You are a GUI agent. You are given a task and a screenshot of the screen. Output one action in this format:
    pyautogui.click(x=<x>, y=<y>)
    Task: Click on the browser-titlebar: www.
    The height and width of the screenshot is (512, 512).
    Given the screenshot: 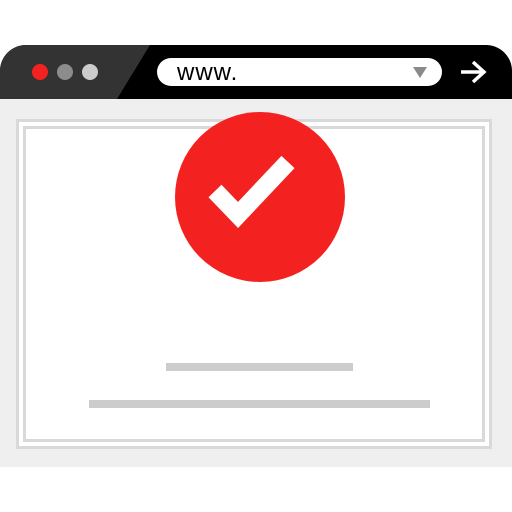 What is the action you would take?
    pyautogui.click(x=256, y=72)
    